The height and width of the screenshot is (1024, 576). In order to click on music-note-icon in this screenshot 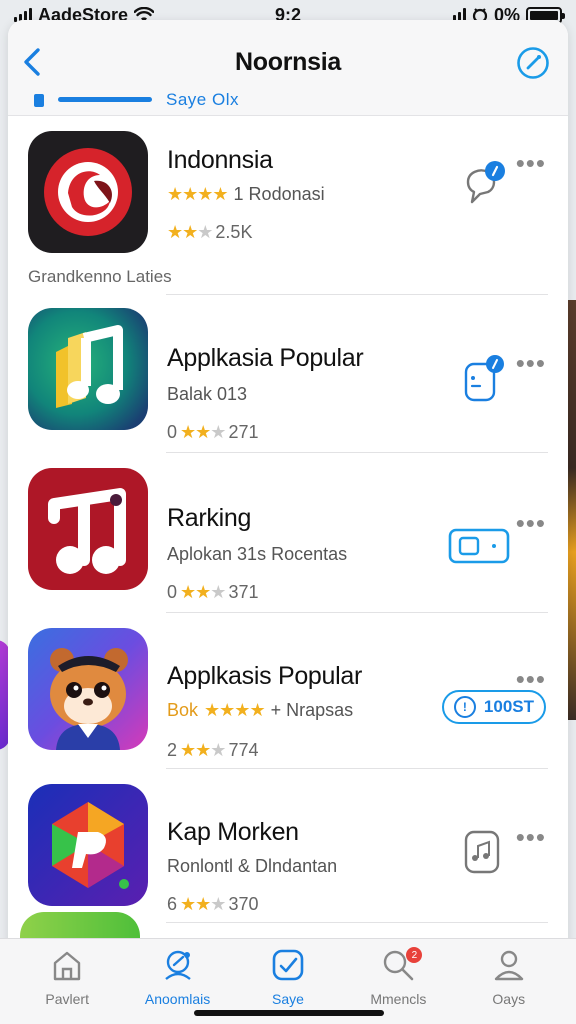, I will do `click(482, 852)`.